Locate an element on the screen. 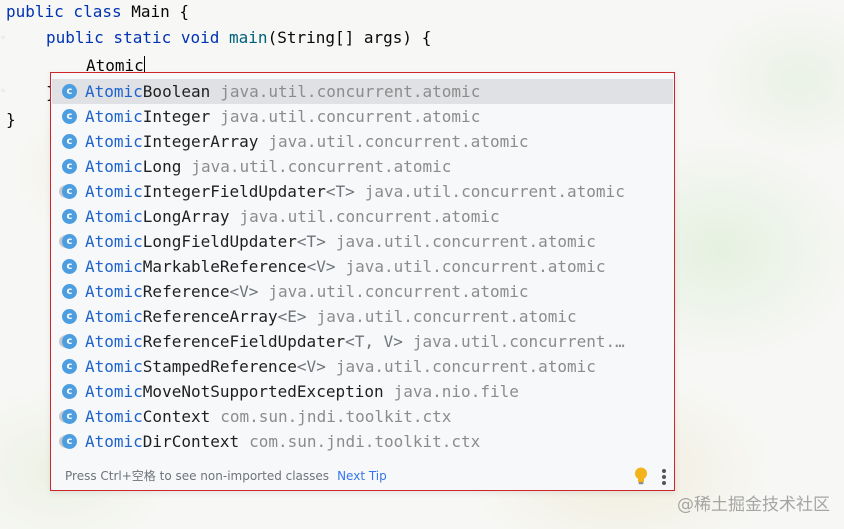 Image resolution: width=844 pixels, height=529 pixels. completion-item: c Atomic Context com.sun.jndi.toolkit.ctx is located at coordinates (362, 416).